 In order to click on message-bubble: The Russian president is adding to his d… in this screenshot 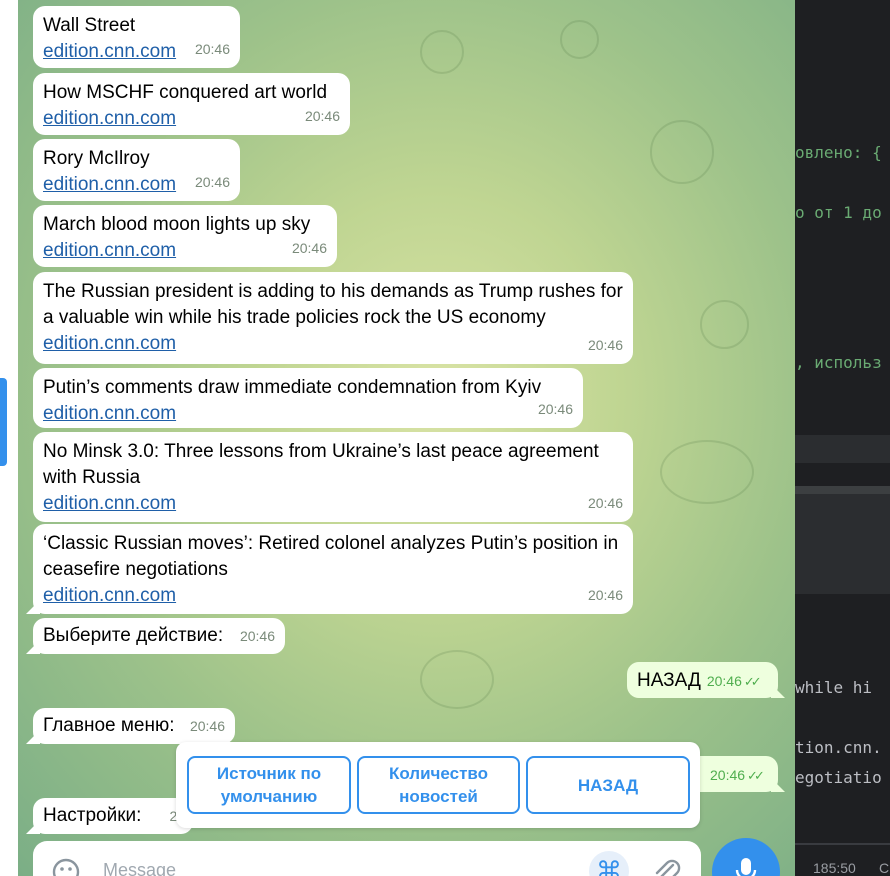, I will do `click(333, 318)`.